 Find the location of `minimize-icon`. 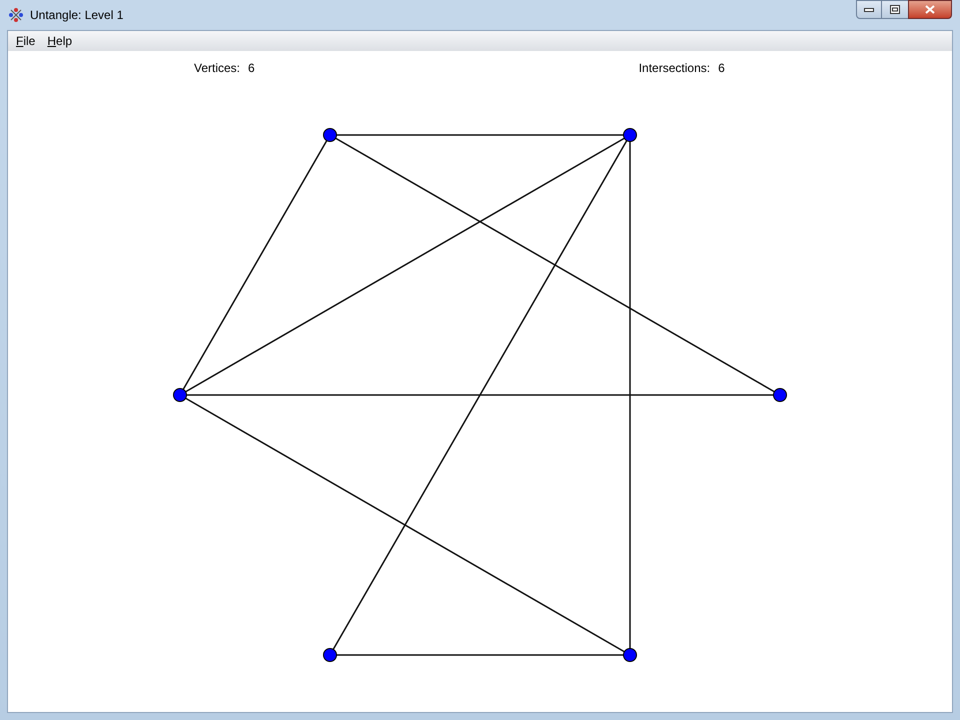

minimize-icon is located at coordinates (869, 10).